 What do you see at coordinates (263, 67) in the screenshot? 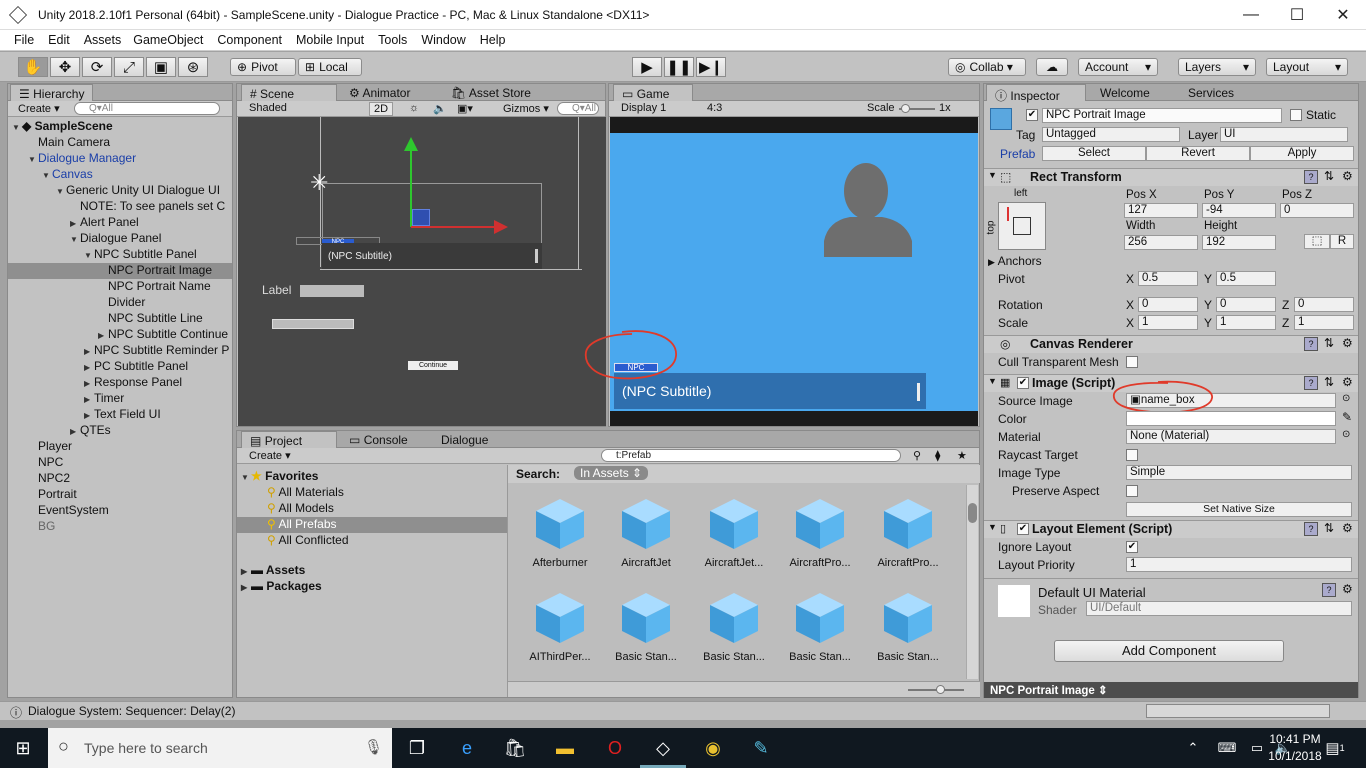
I see `pivot-toggle: ⊕ Pivot` at bounding box center [263, 67].